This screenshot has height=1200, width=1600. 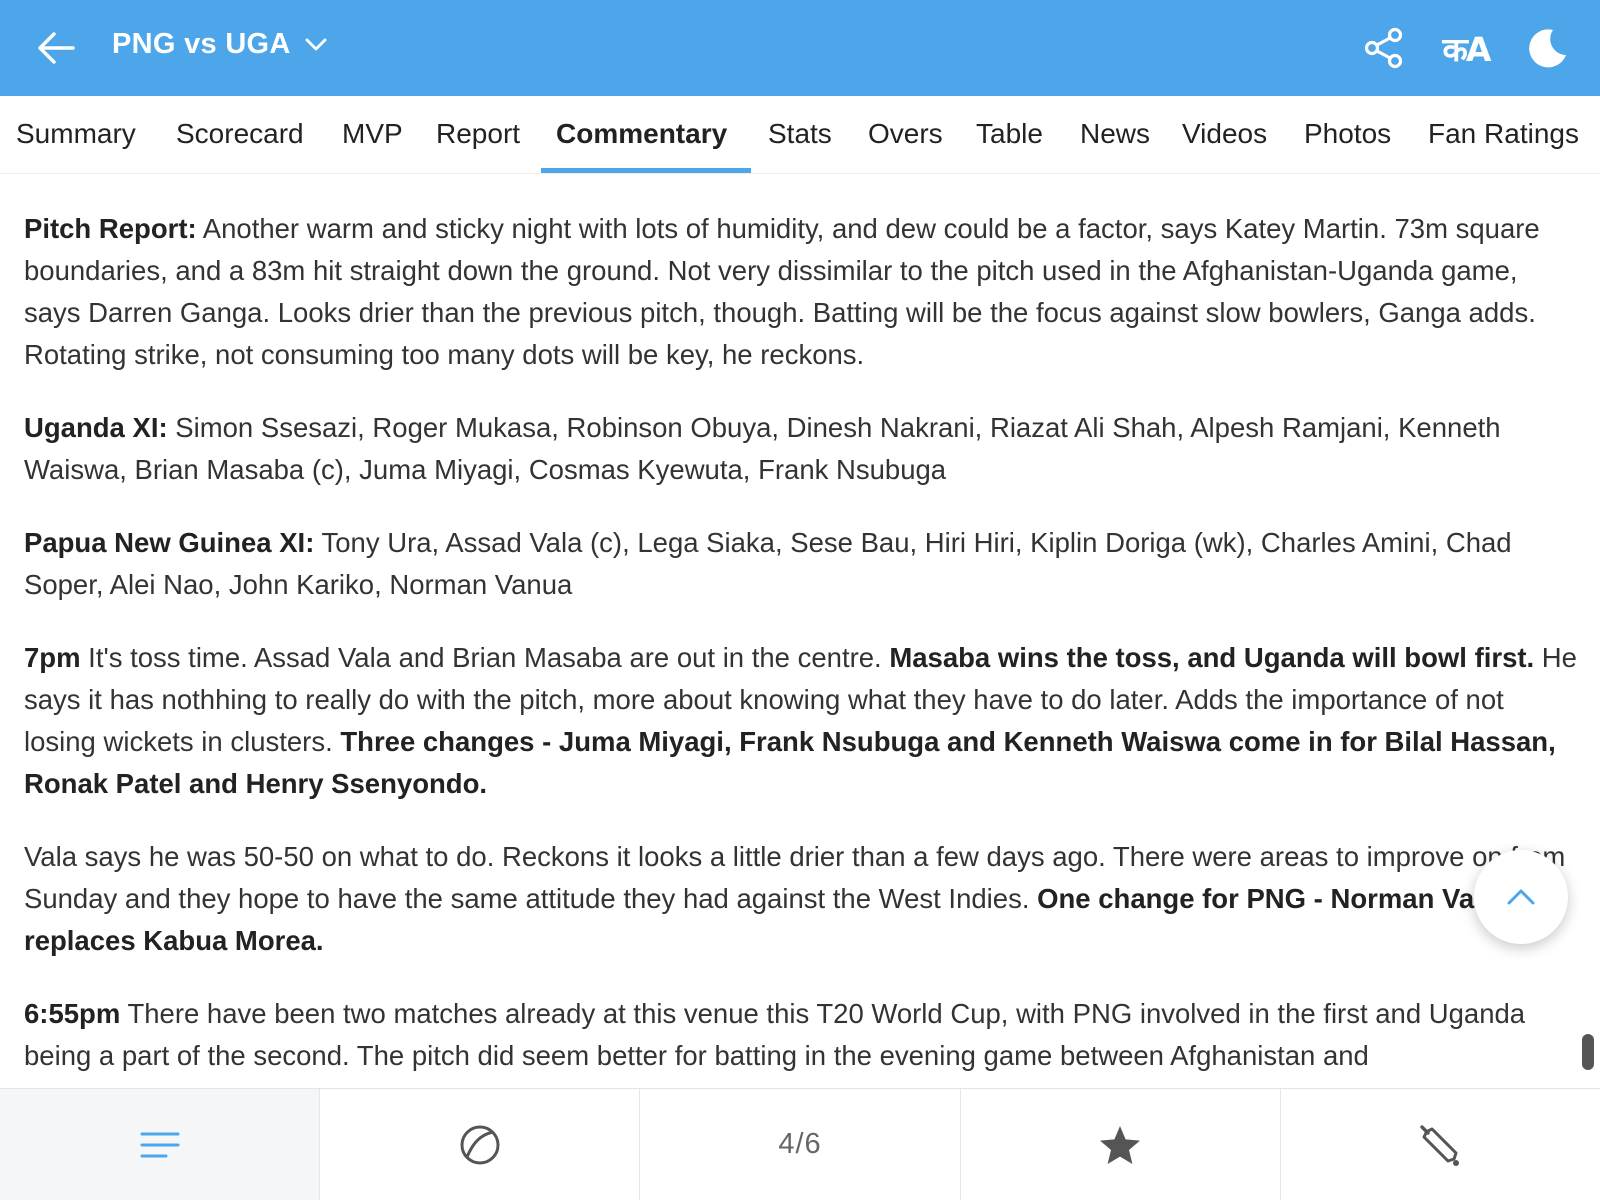 I want to click on active-tab-indicator, so click(x=646, y=170).